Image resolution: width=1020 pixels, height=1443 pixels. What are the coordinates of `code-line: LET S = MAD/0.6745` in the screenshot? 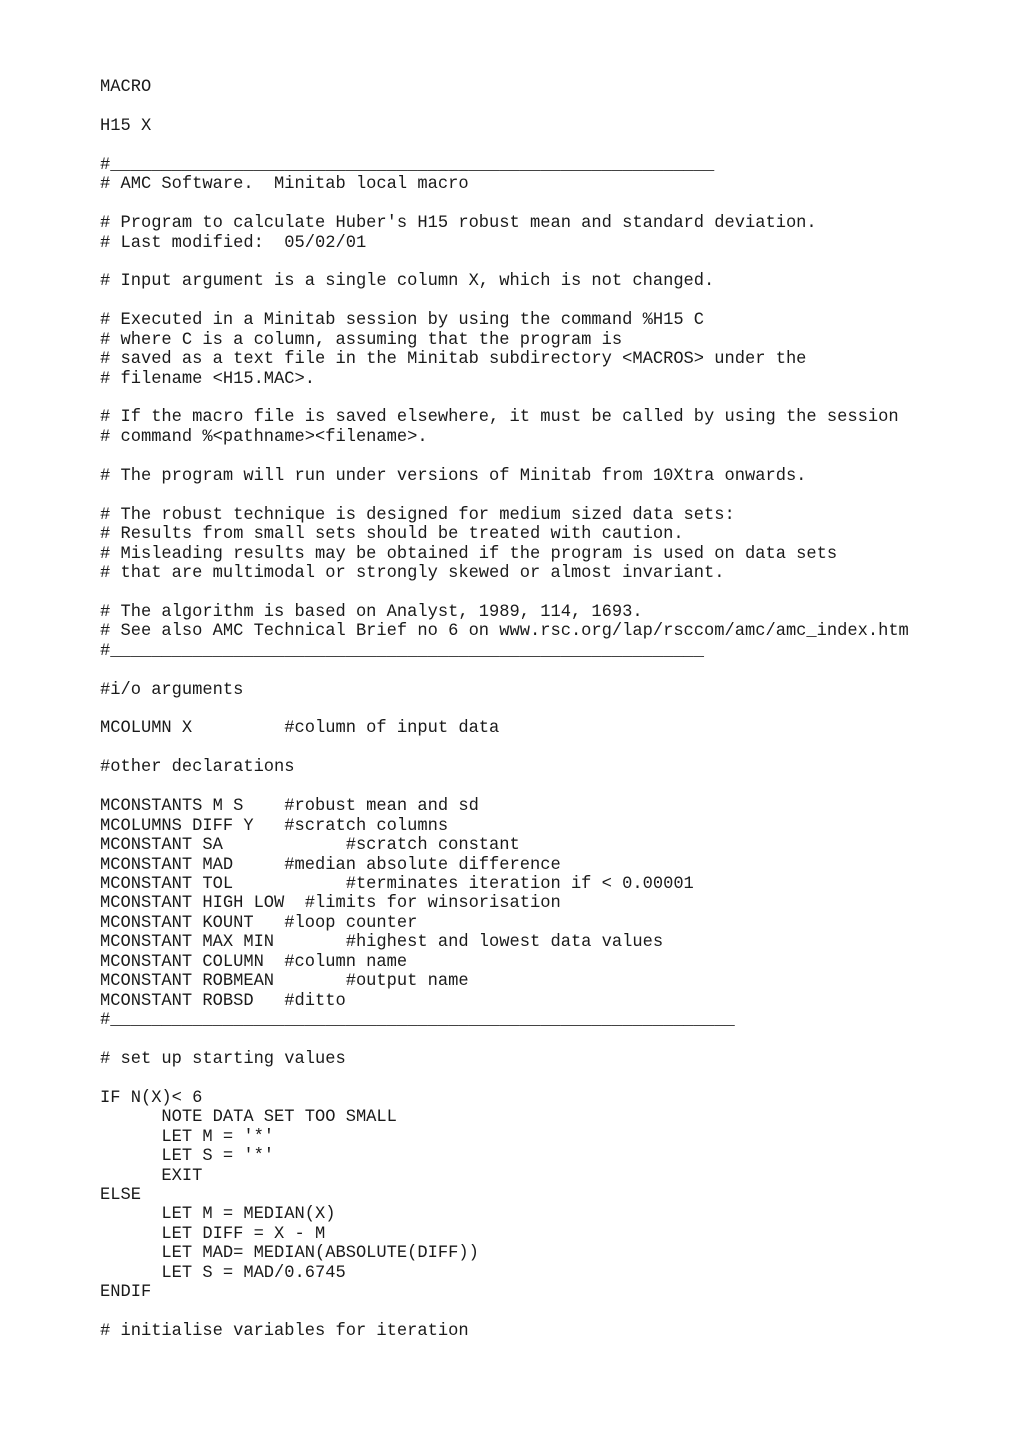 It's located at (223, 1273).